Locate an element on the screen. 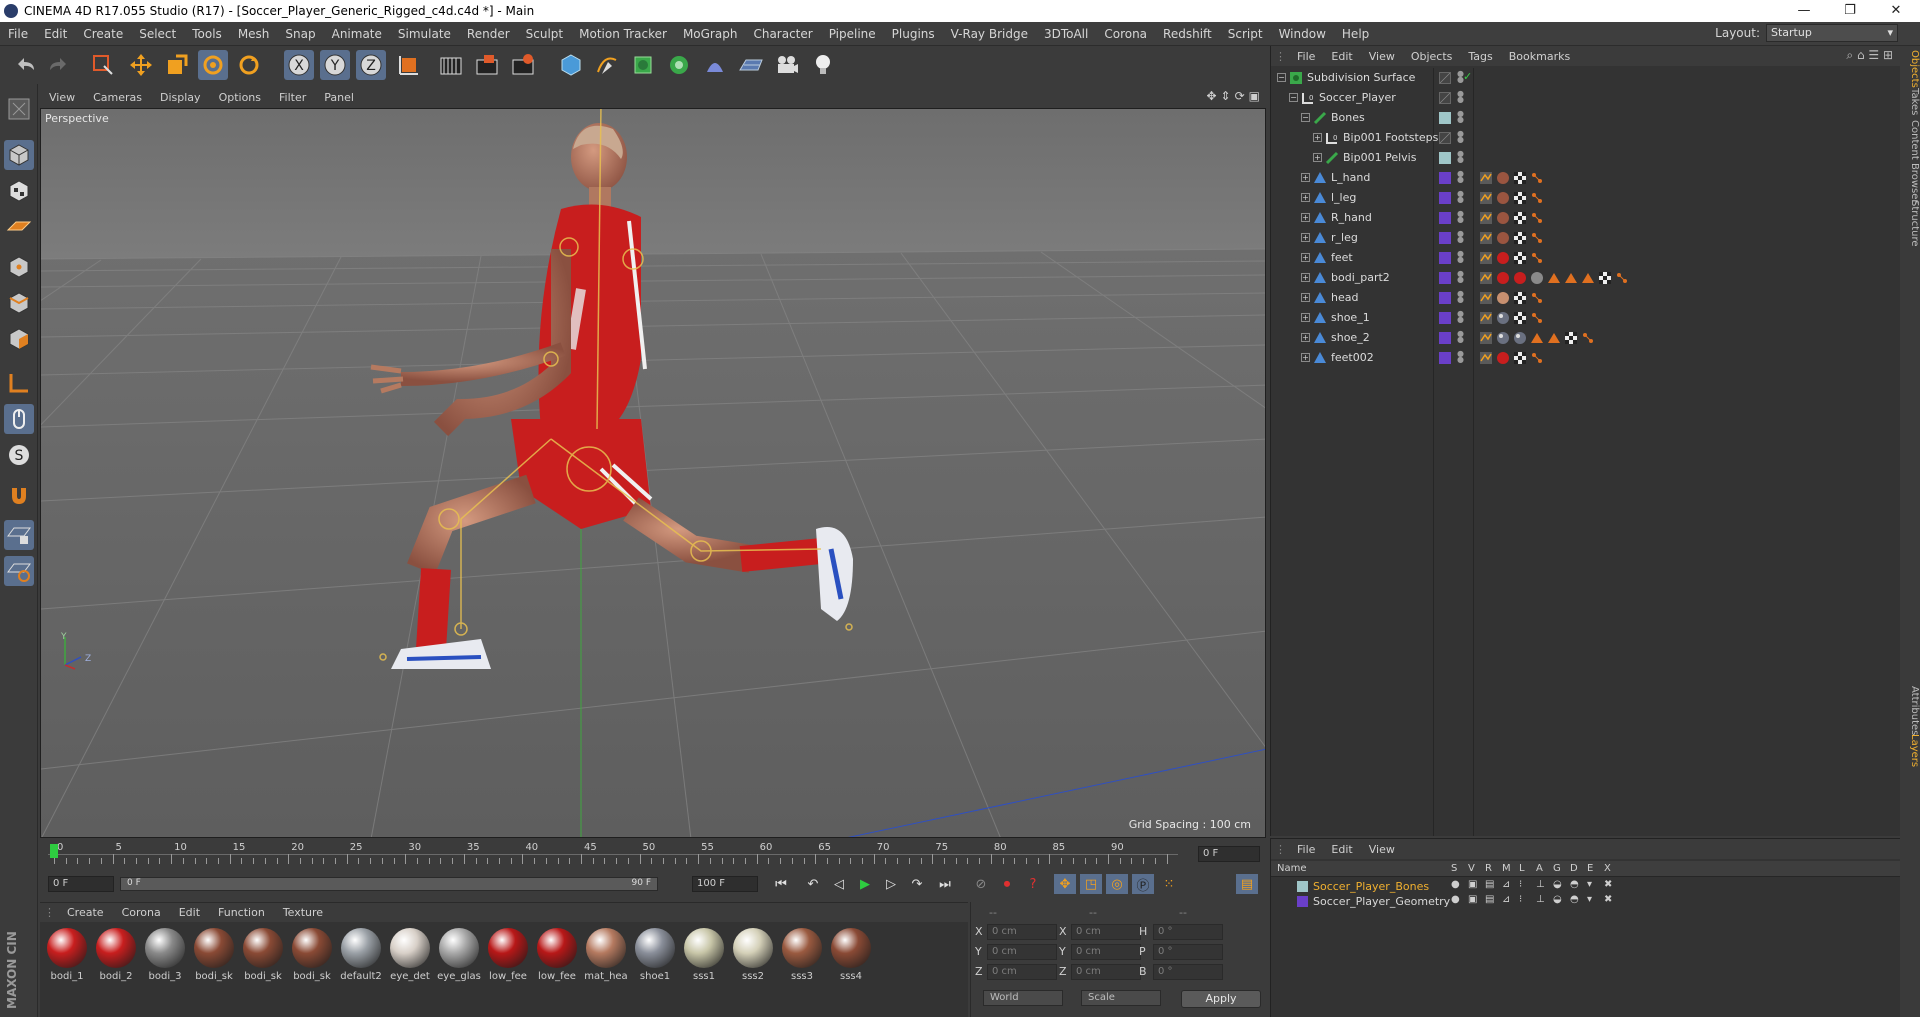  layer-flag-icon: ▣ is located at coordinates (1472, 899).